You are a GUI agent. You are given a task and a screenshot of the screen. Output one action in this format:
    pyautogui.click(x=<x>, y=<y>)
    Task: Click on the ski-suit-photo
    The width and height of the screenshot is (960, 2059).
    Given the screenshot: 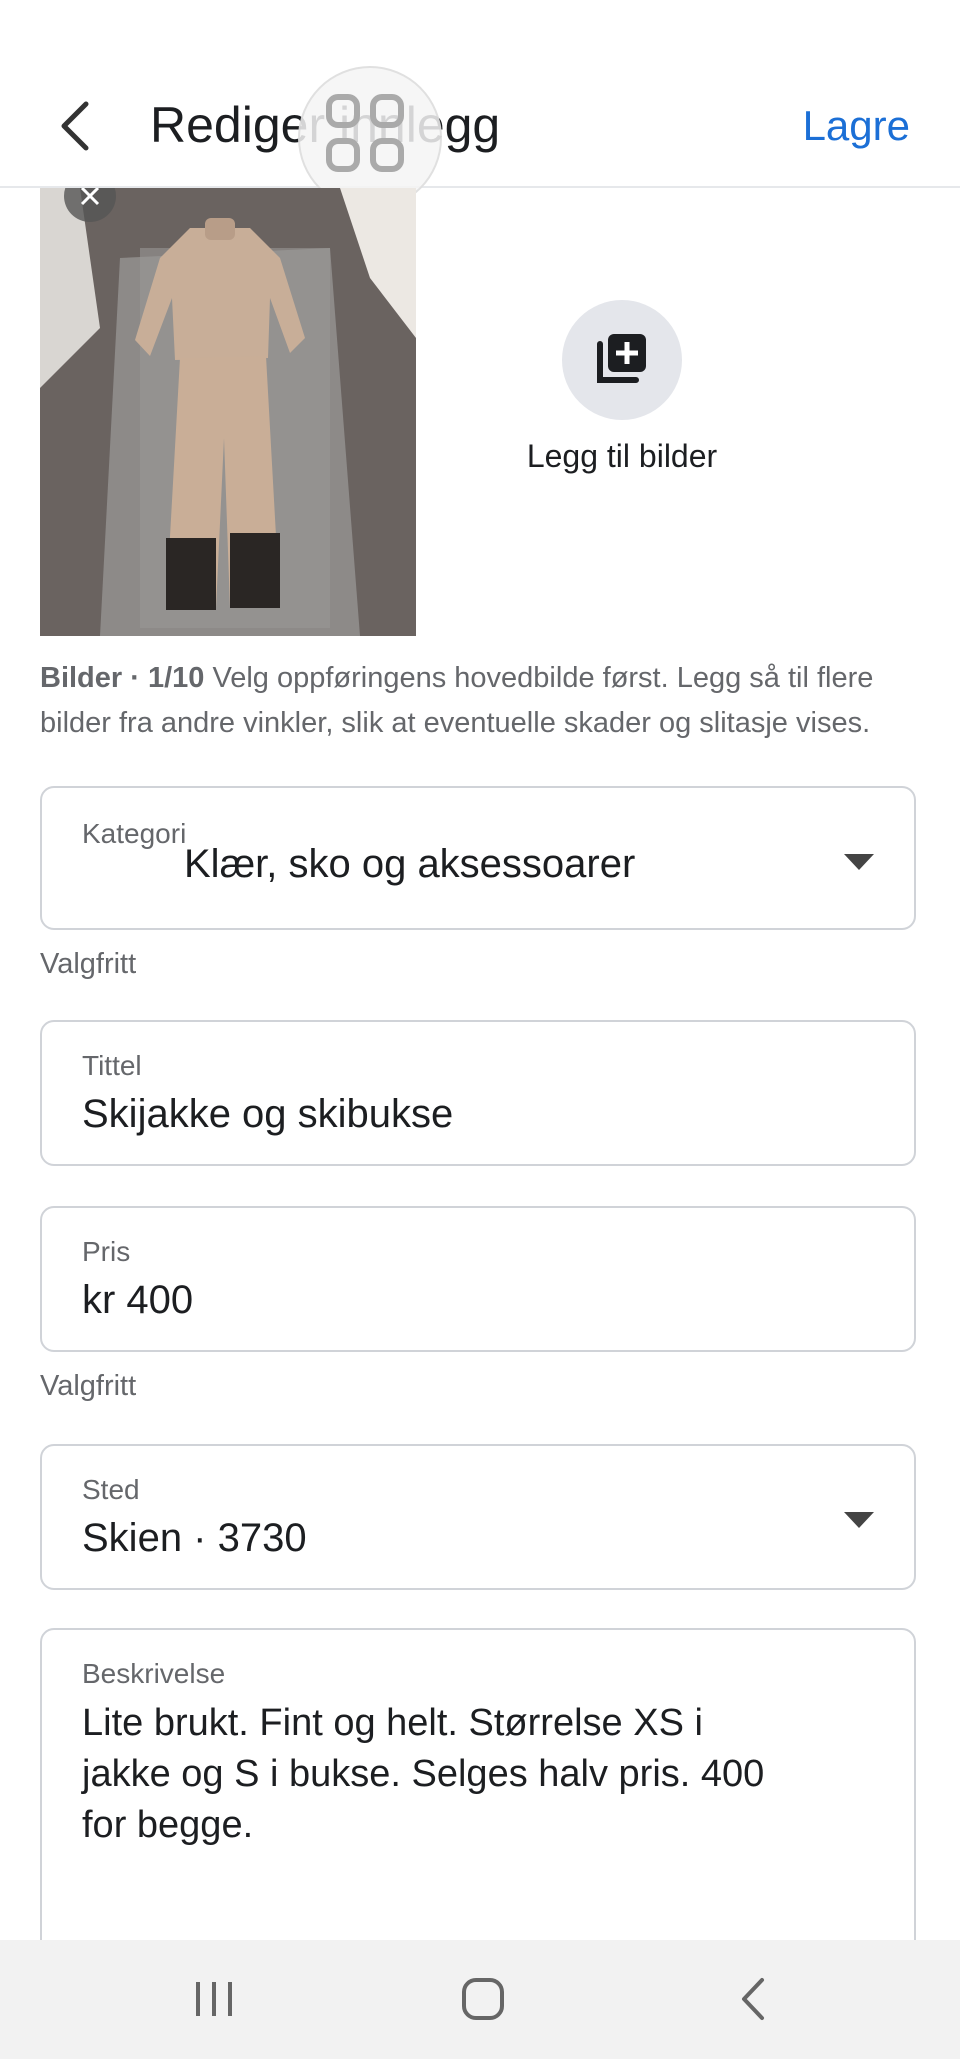 What is the action you would take?
    pyautogui.click(x=228, y=412)
    